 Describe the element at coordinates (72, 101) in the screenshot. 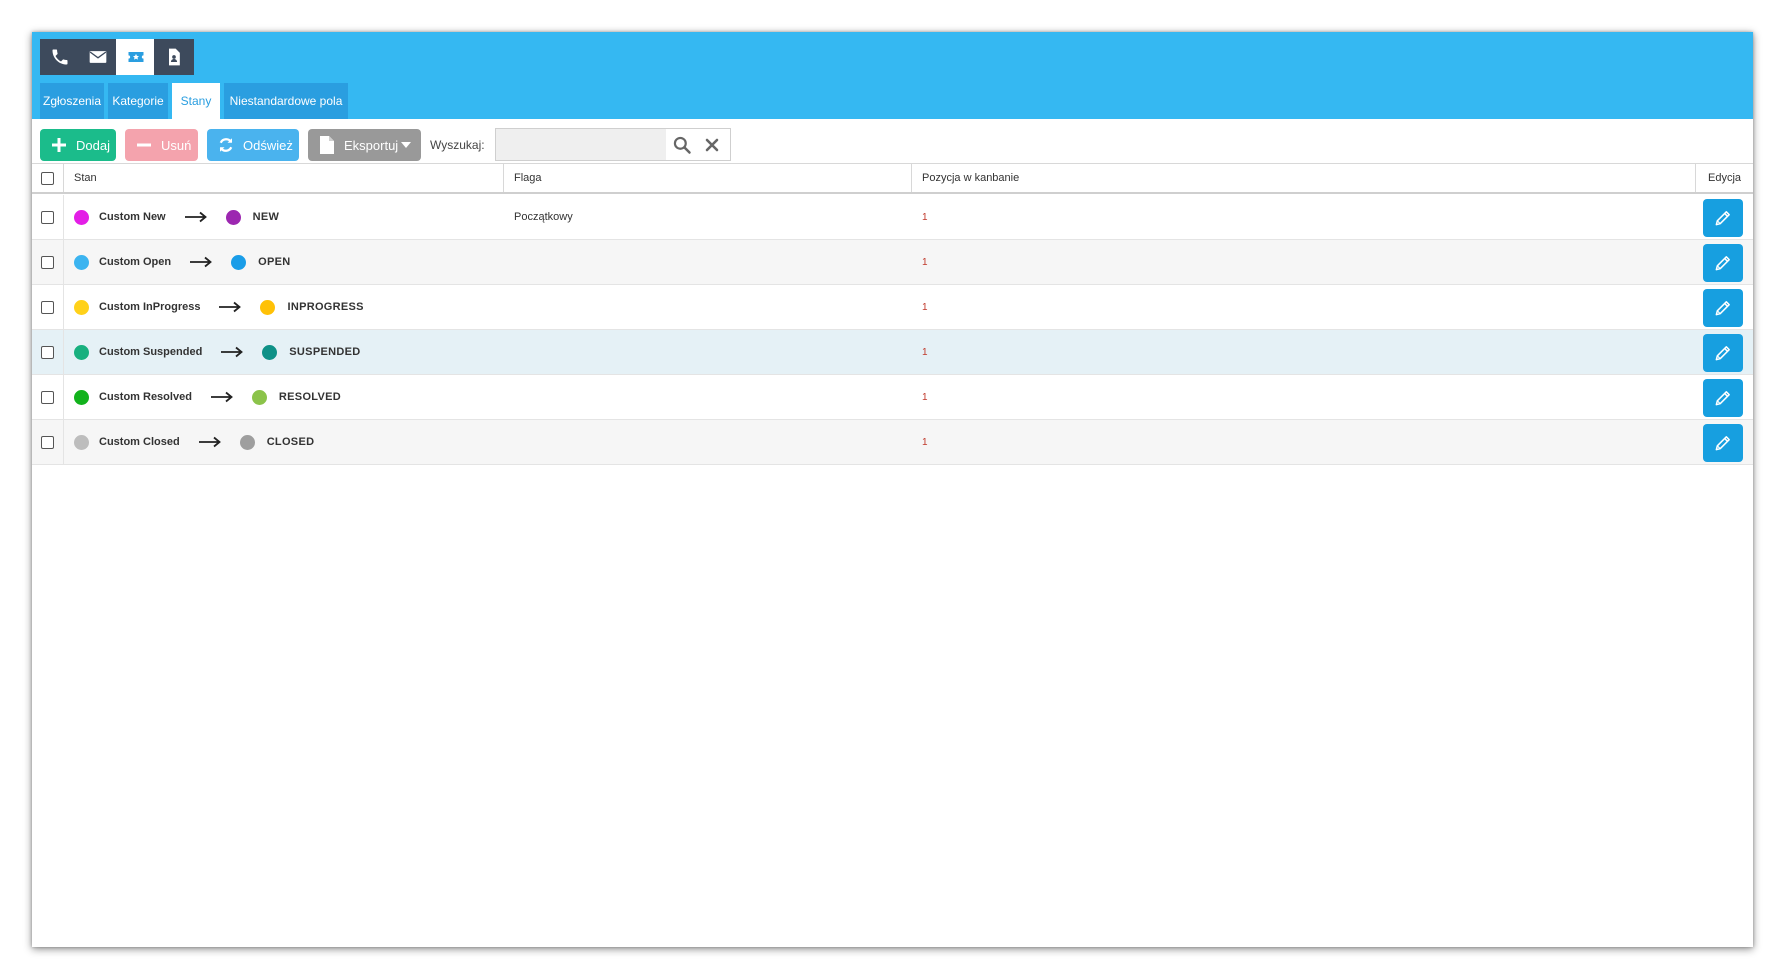

I see `tab-zgloszenia: Zgłoszenia` at that location.